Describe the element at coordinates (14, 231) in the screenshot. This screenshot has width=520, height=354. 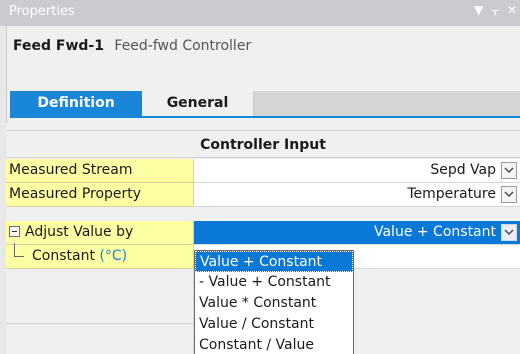
I see `collapse-icon` at that location.